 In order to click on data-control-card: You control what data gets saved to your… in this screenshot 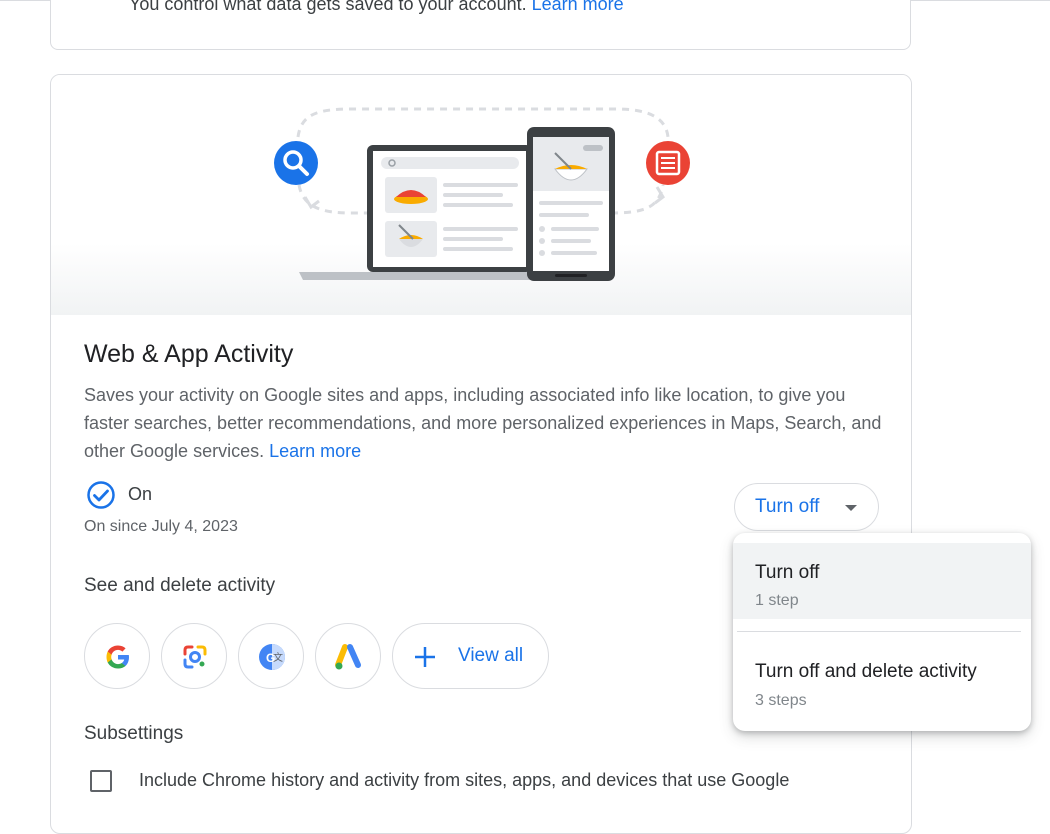, I will do `click(480, 25)`.